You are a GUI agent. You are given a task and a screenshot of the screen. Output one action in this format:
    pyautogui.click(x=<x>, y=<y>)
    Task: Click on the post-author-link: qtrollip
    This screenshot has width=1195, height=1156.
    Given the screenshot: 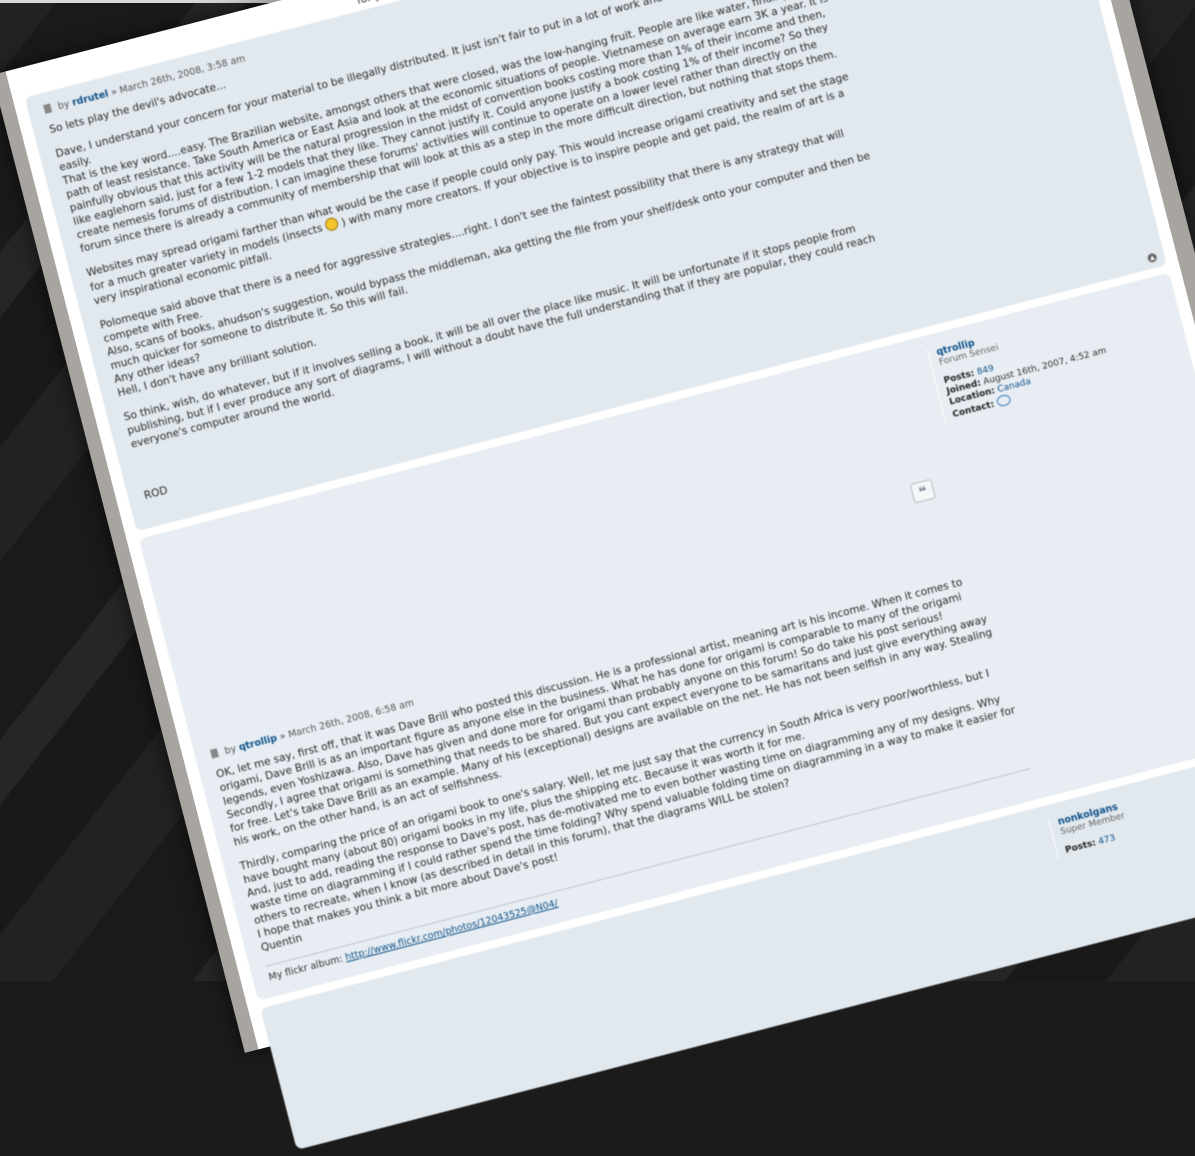 What is the action you would take?
    pyautogui.click(x=258, y=743)
    